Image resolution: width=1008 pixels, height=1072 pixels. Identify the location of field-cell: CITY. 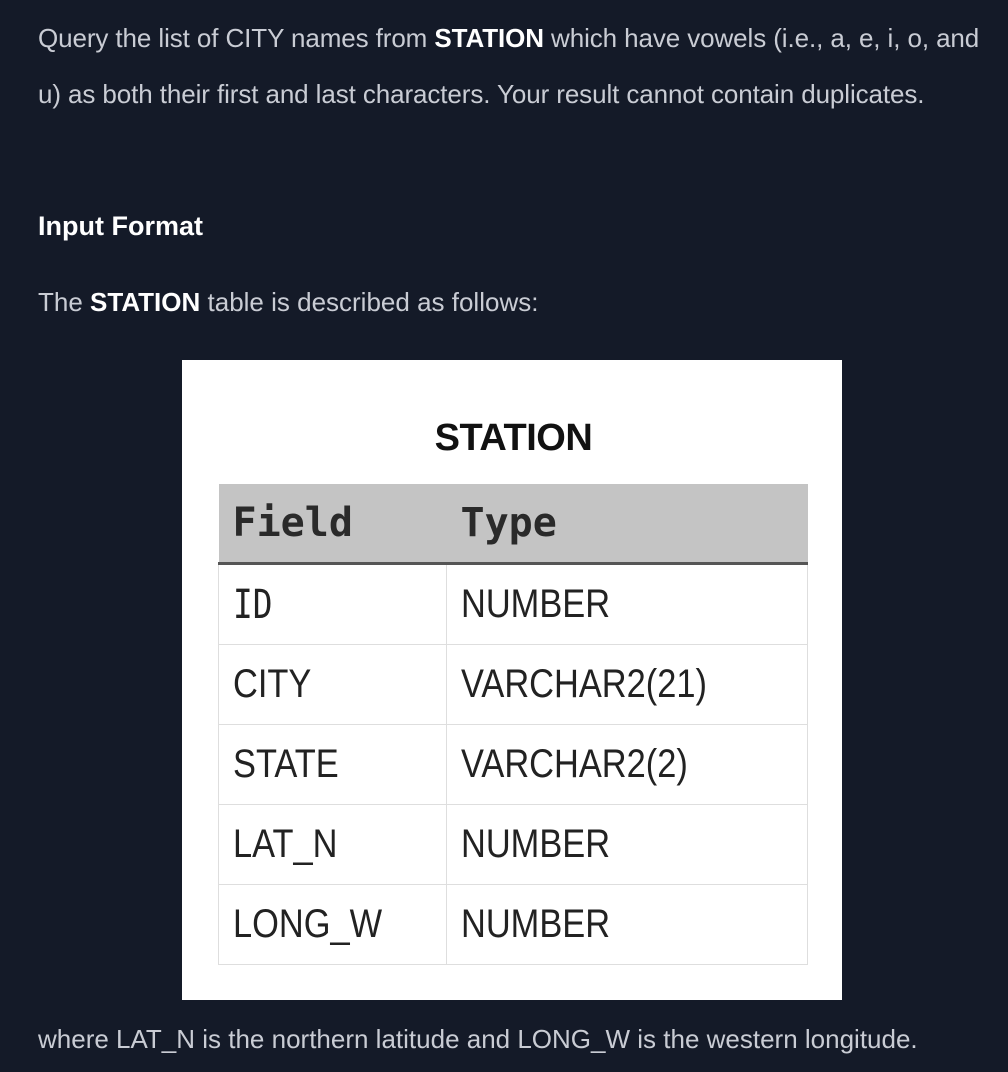
(332, 684).